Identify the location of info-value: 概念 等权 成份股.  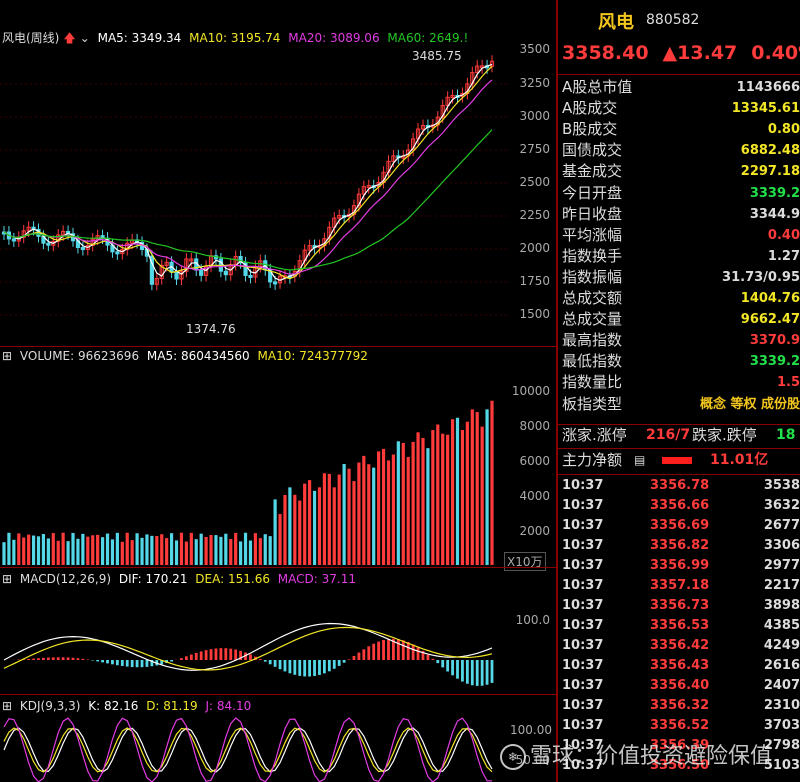
(749, 404).